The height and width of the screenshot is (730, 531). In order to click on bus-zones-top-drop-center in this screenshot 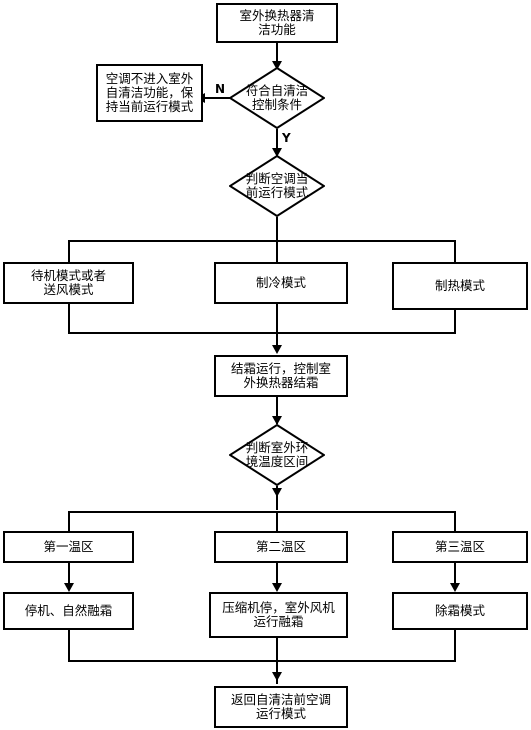, I will do `click(277, 522)`.